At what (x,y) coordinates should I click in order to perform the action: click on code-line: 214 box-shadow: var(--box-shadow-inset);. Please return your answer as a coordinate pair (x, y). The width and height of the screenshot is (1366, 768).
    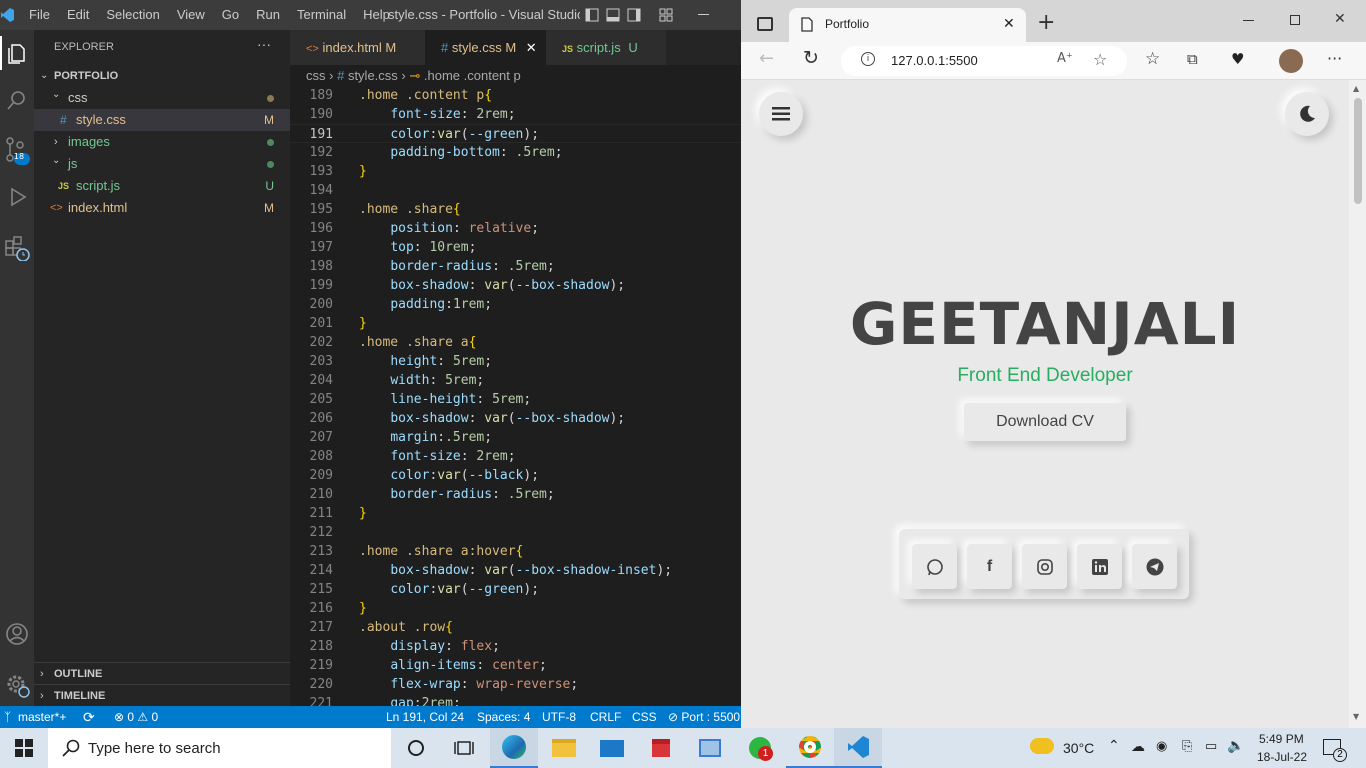
    Looking at the image, I should click on (515, 570).